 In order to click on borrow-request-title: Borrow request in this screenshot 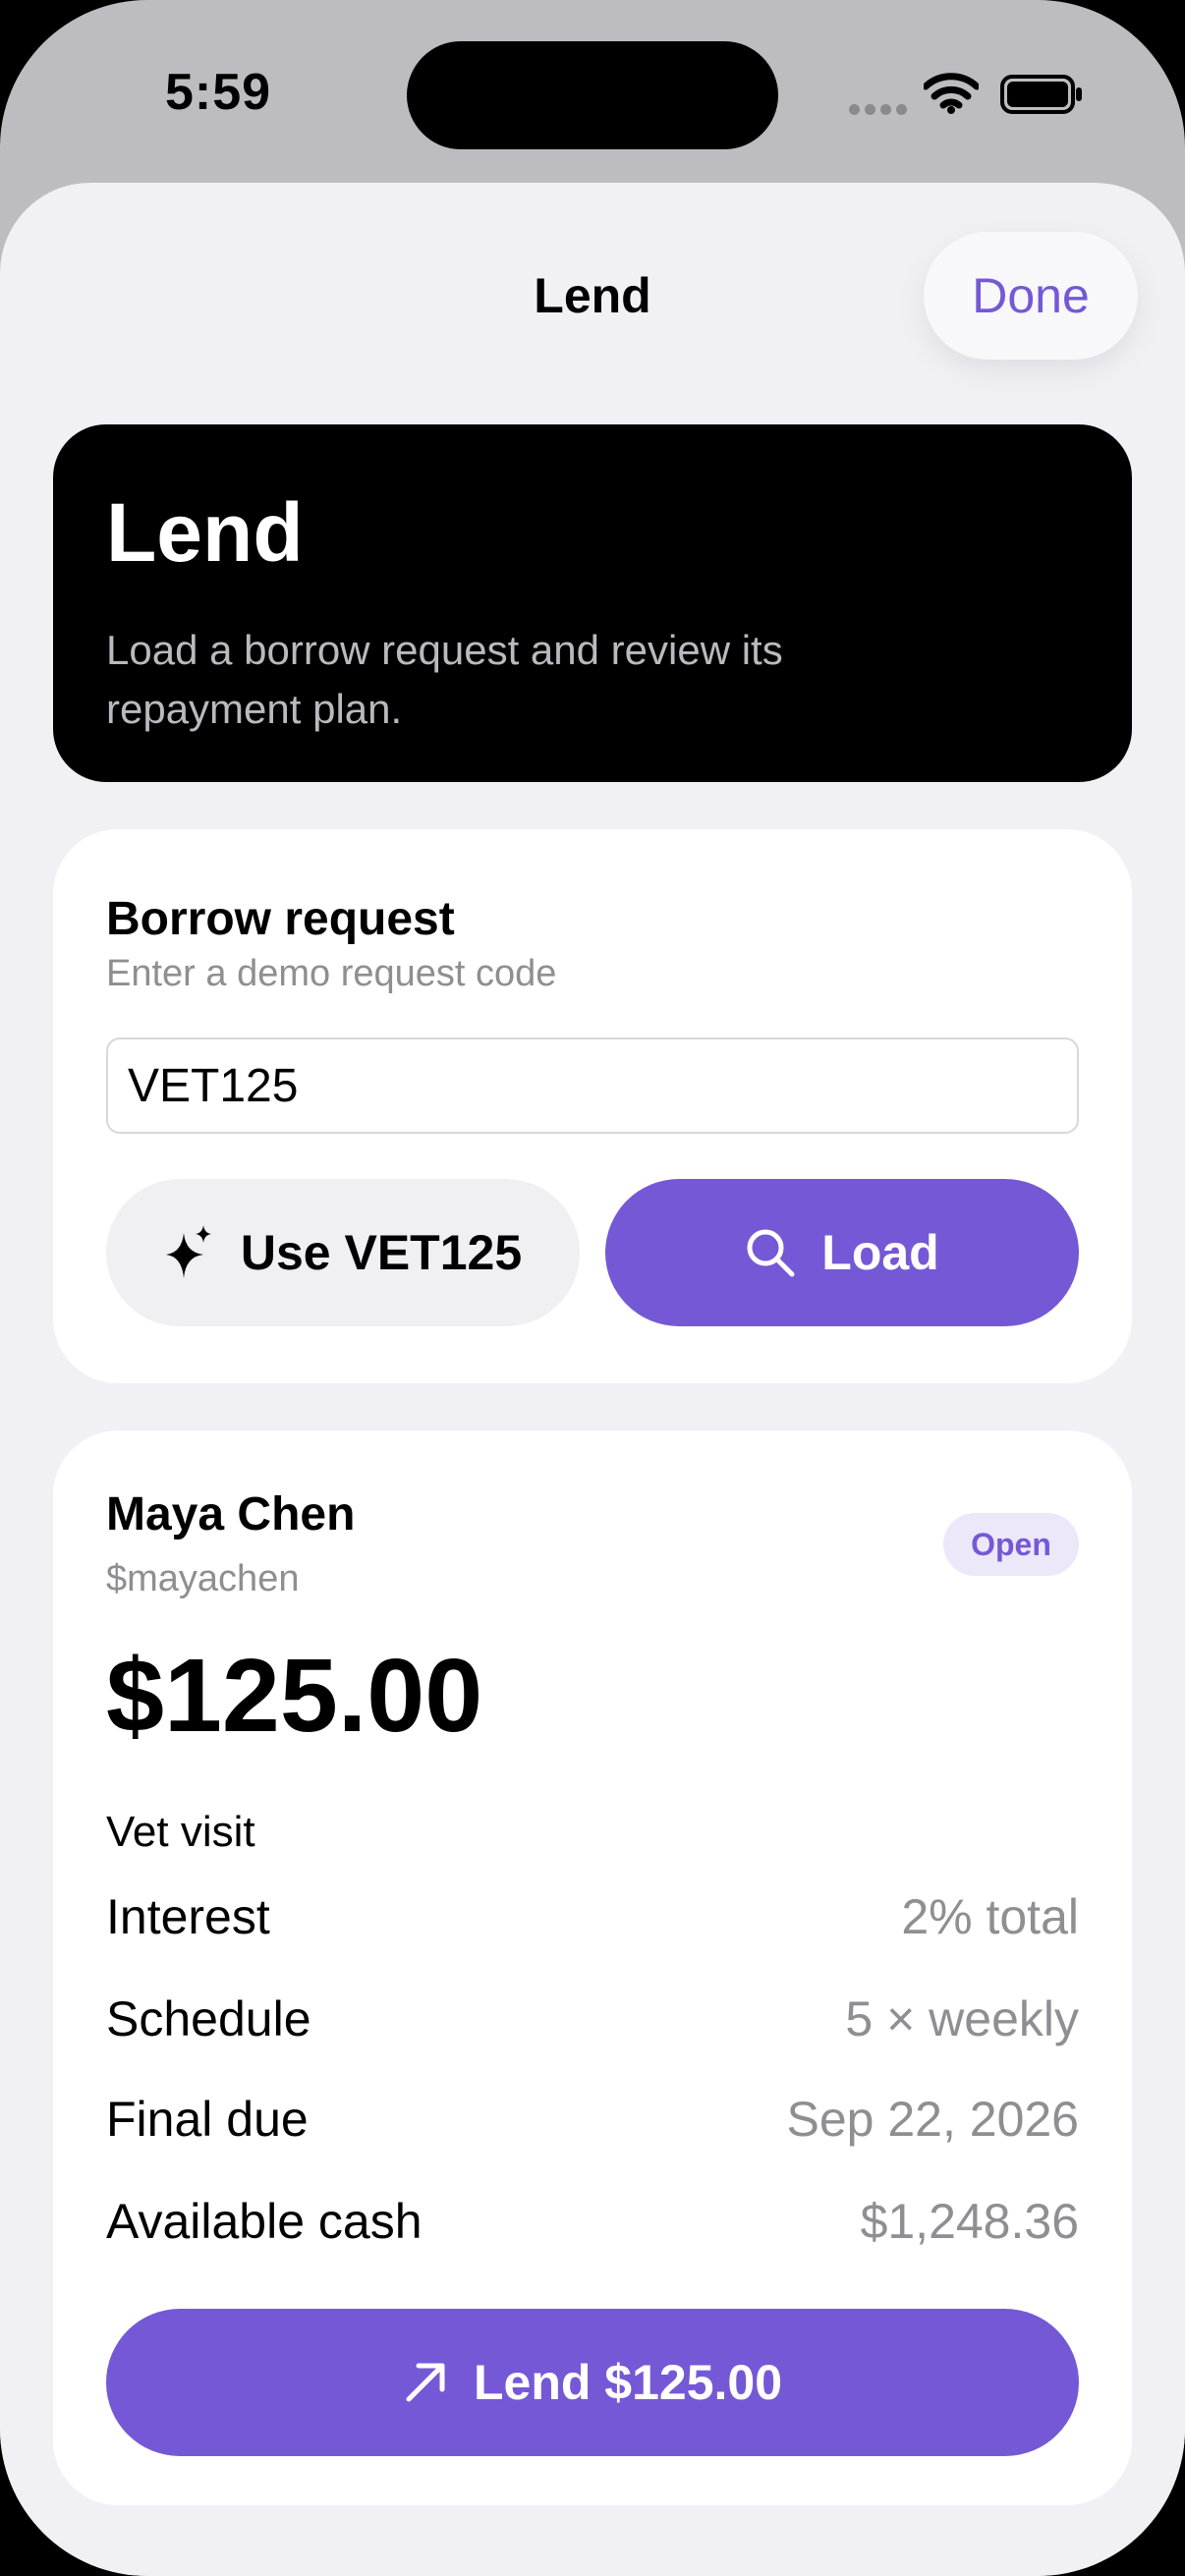, I will do `click(281, 919)`.